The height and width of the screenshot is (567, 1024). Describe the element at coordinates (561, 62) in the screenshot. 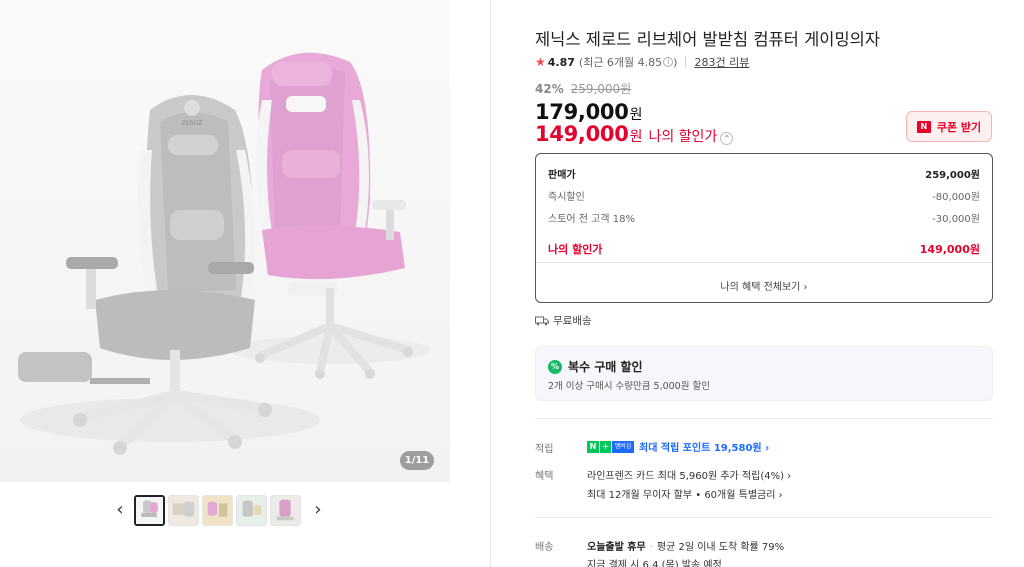

I see `rating-score: 4.87` at that location.